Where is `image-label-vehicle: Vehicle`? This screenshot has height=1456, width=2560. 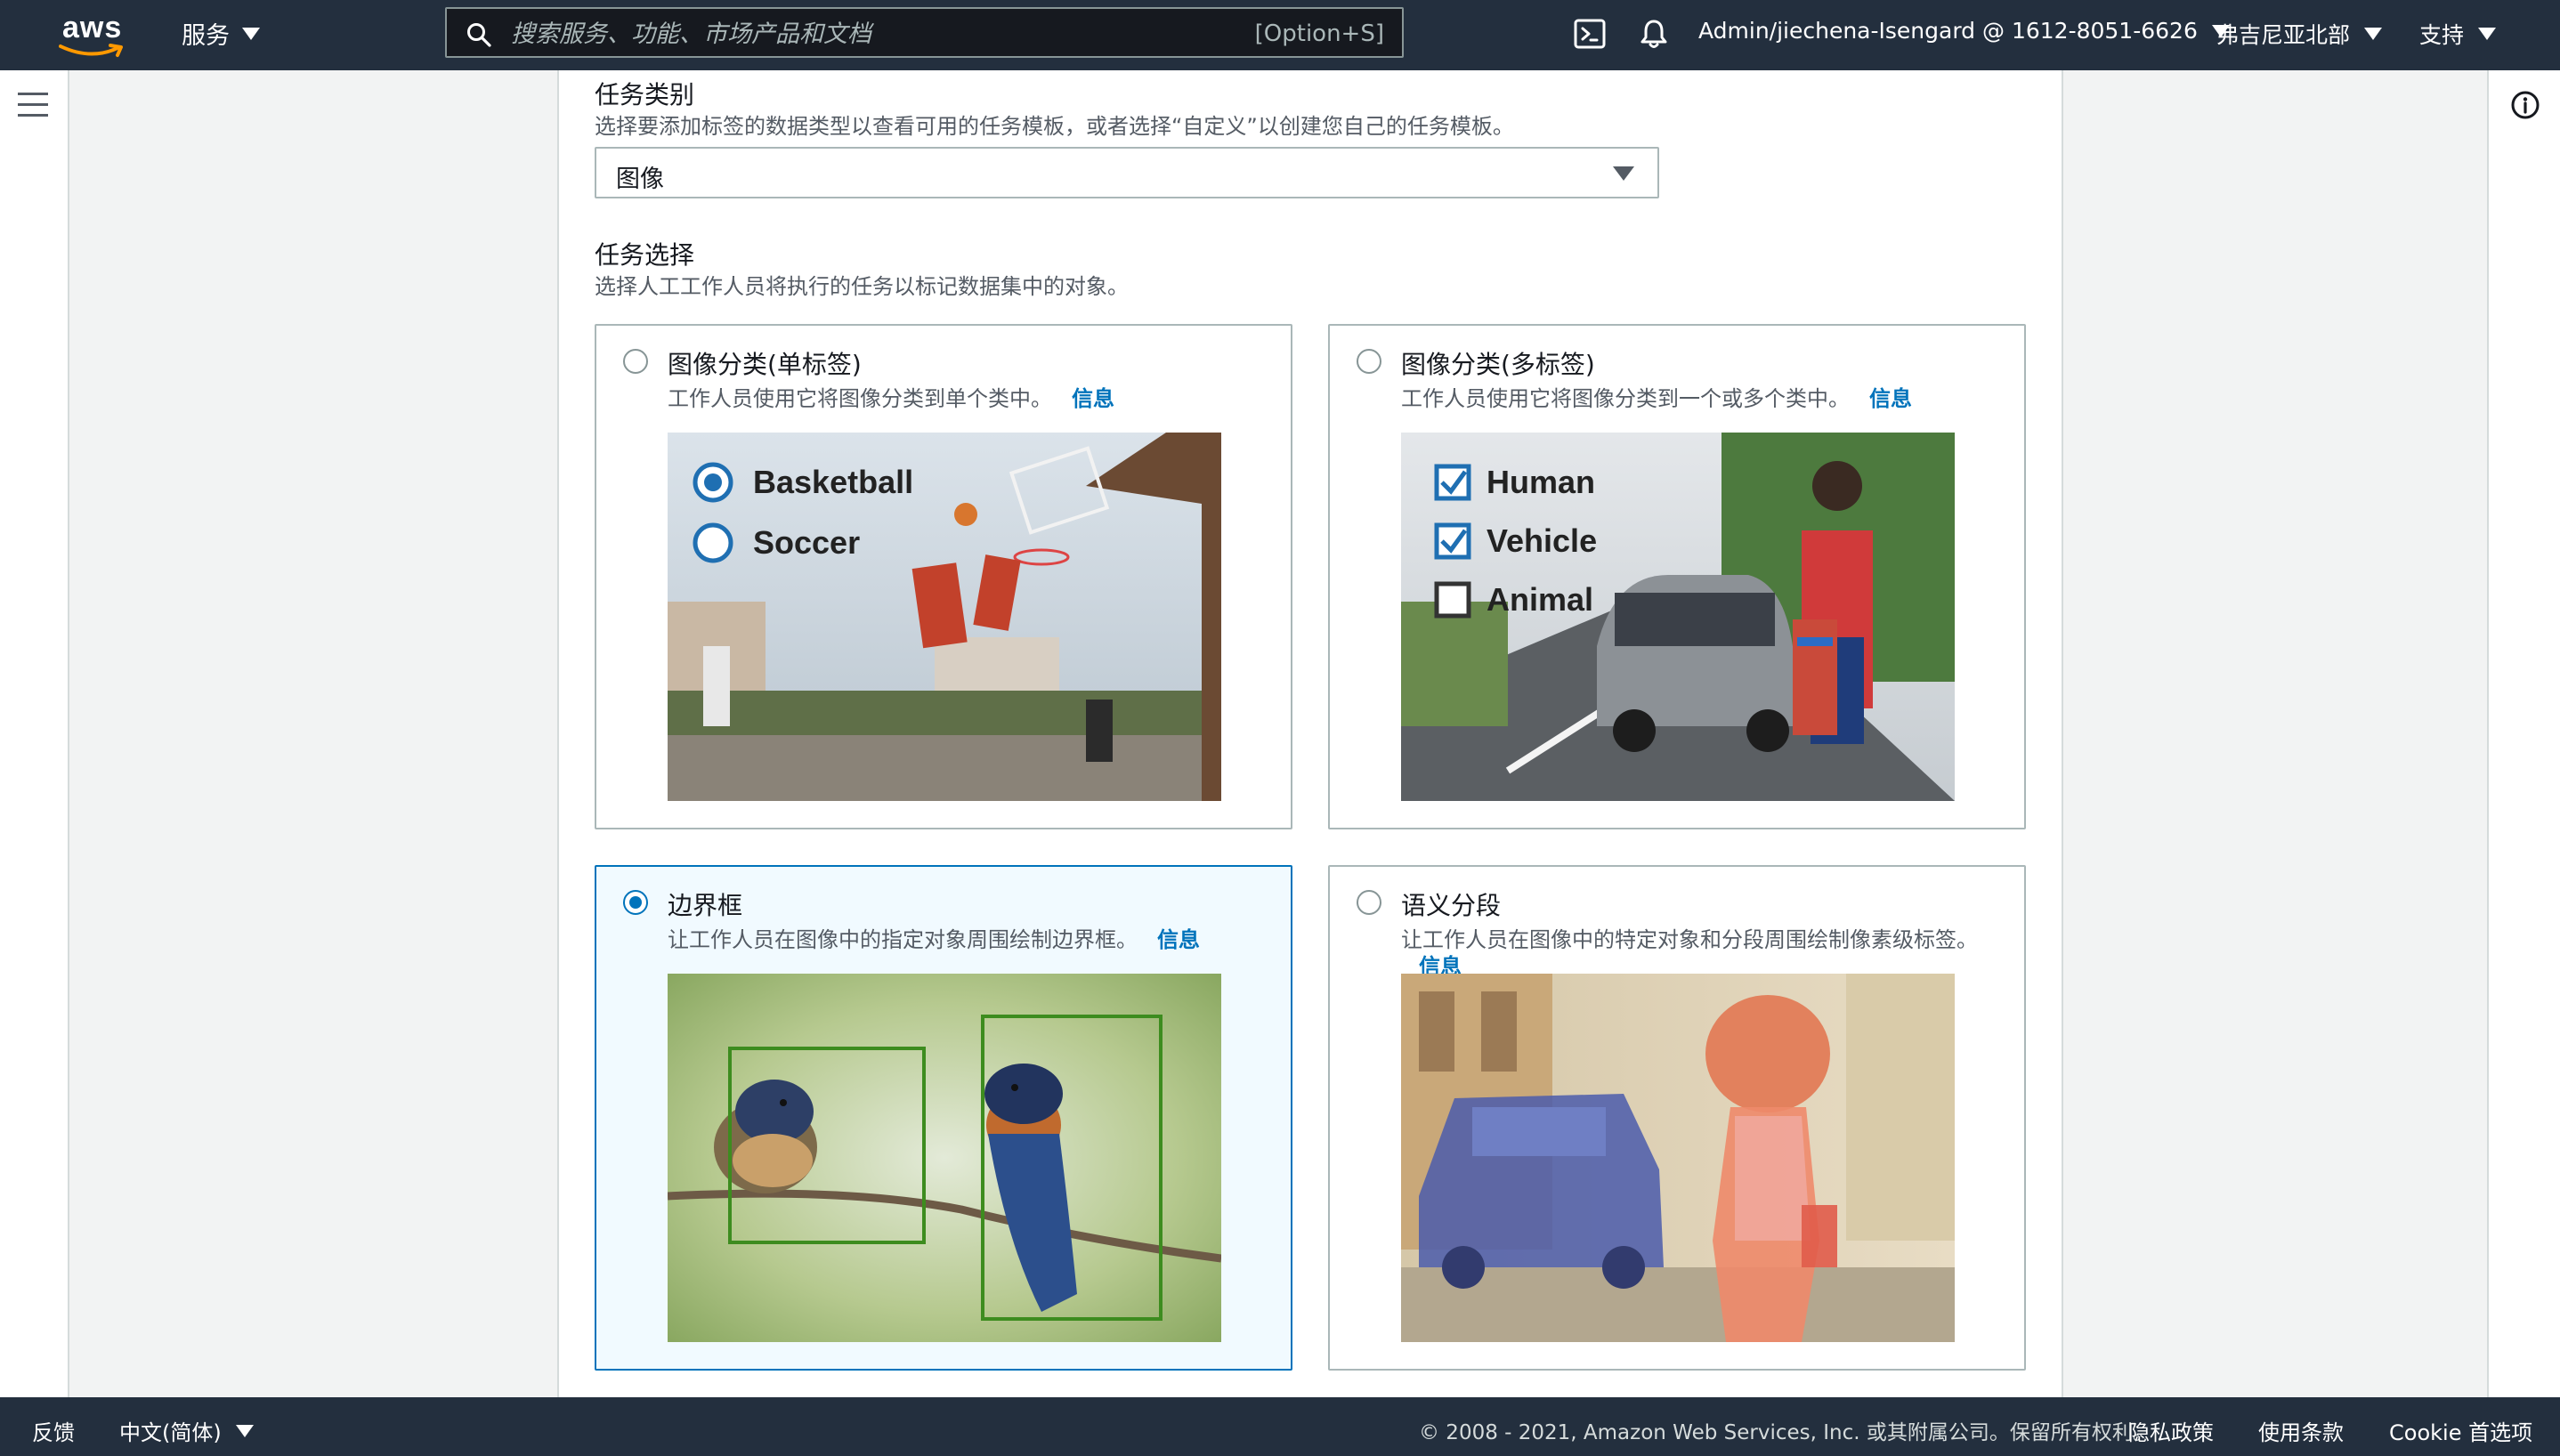 image-label-vehicle: Vehicle is located at coordinates (1542, 540).